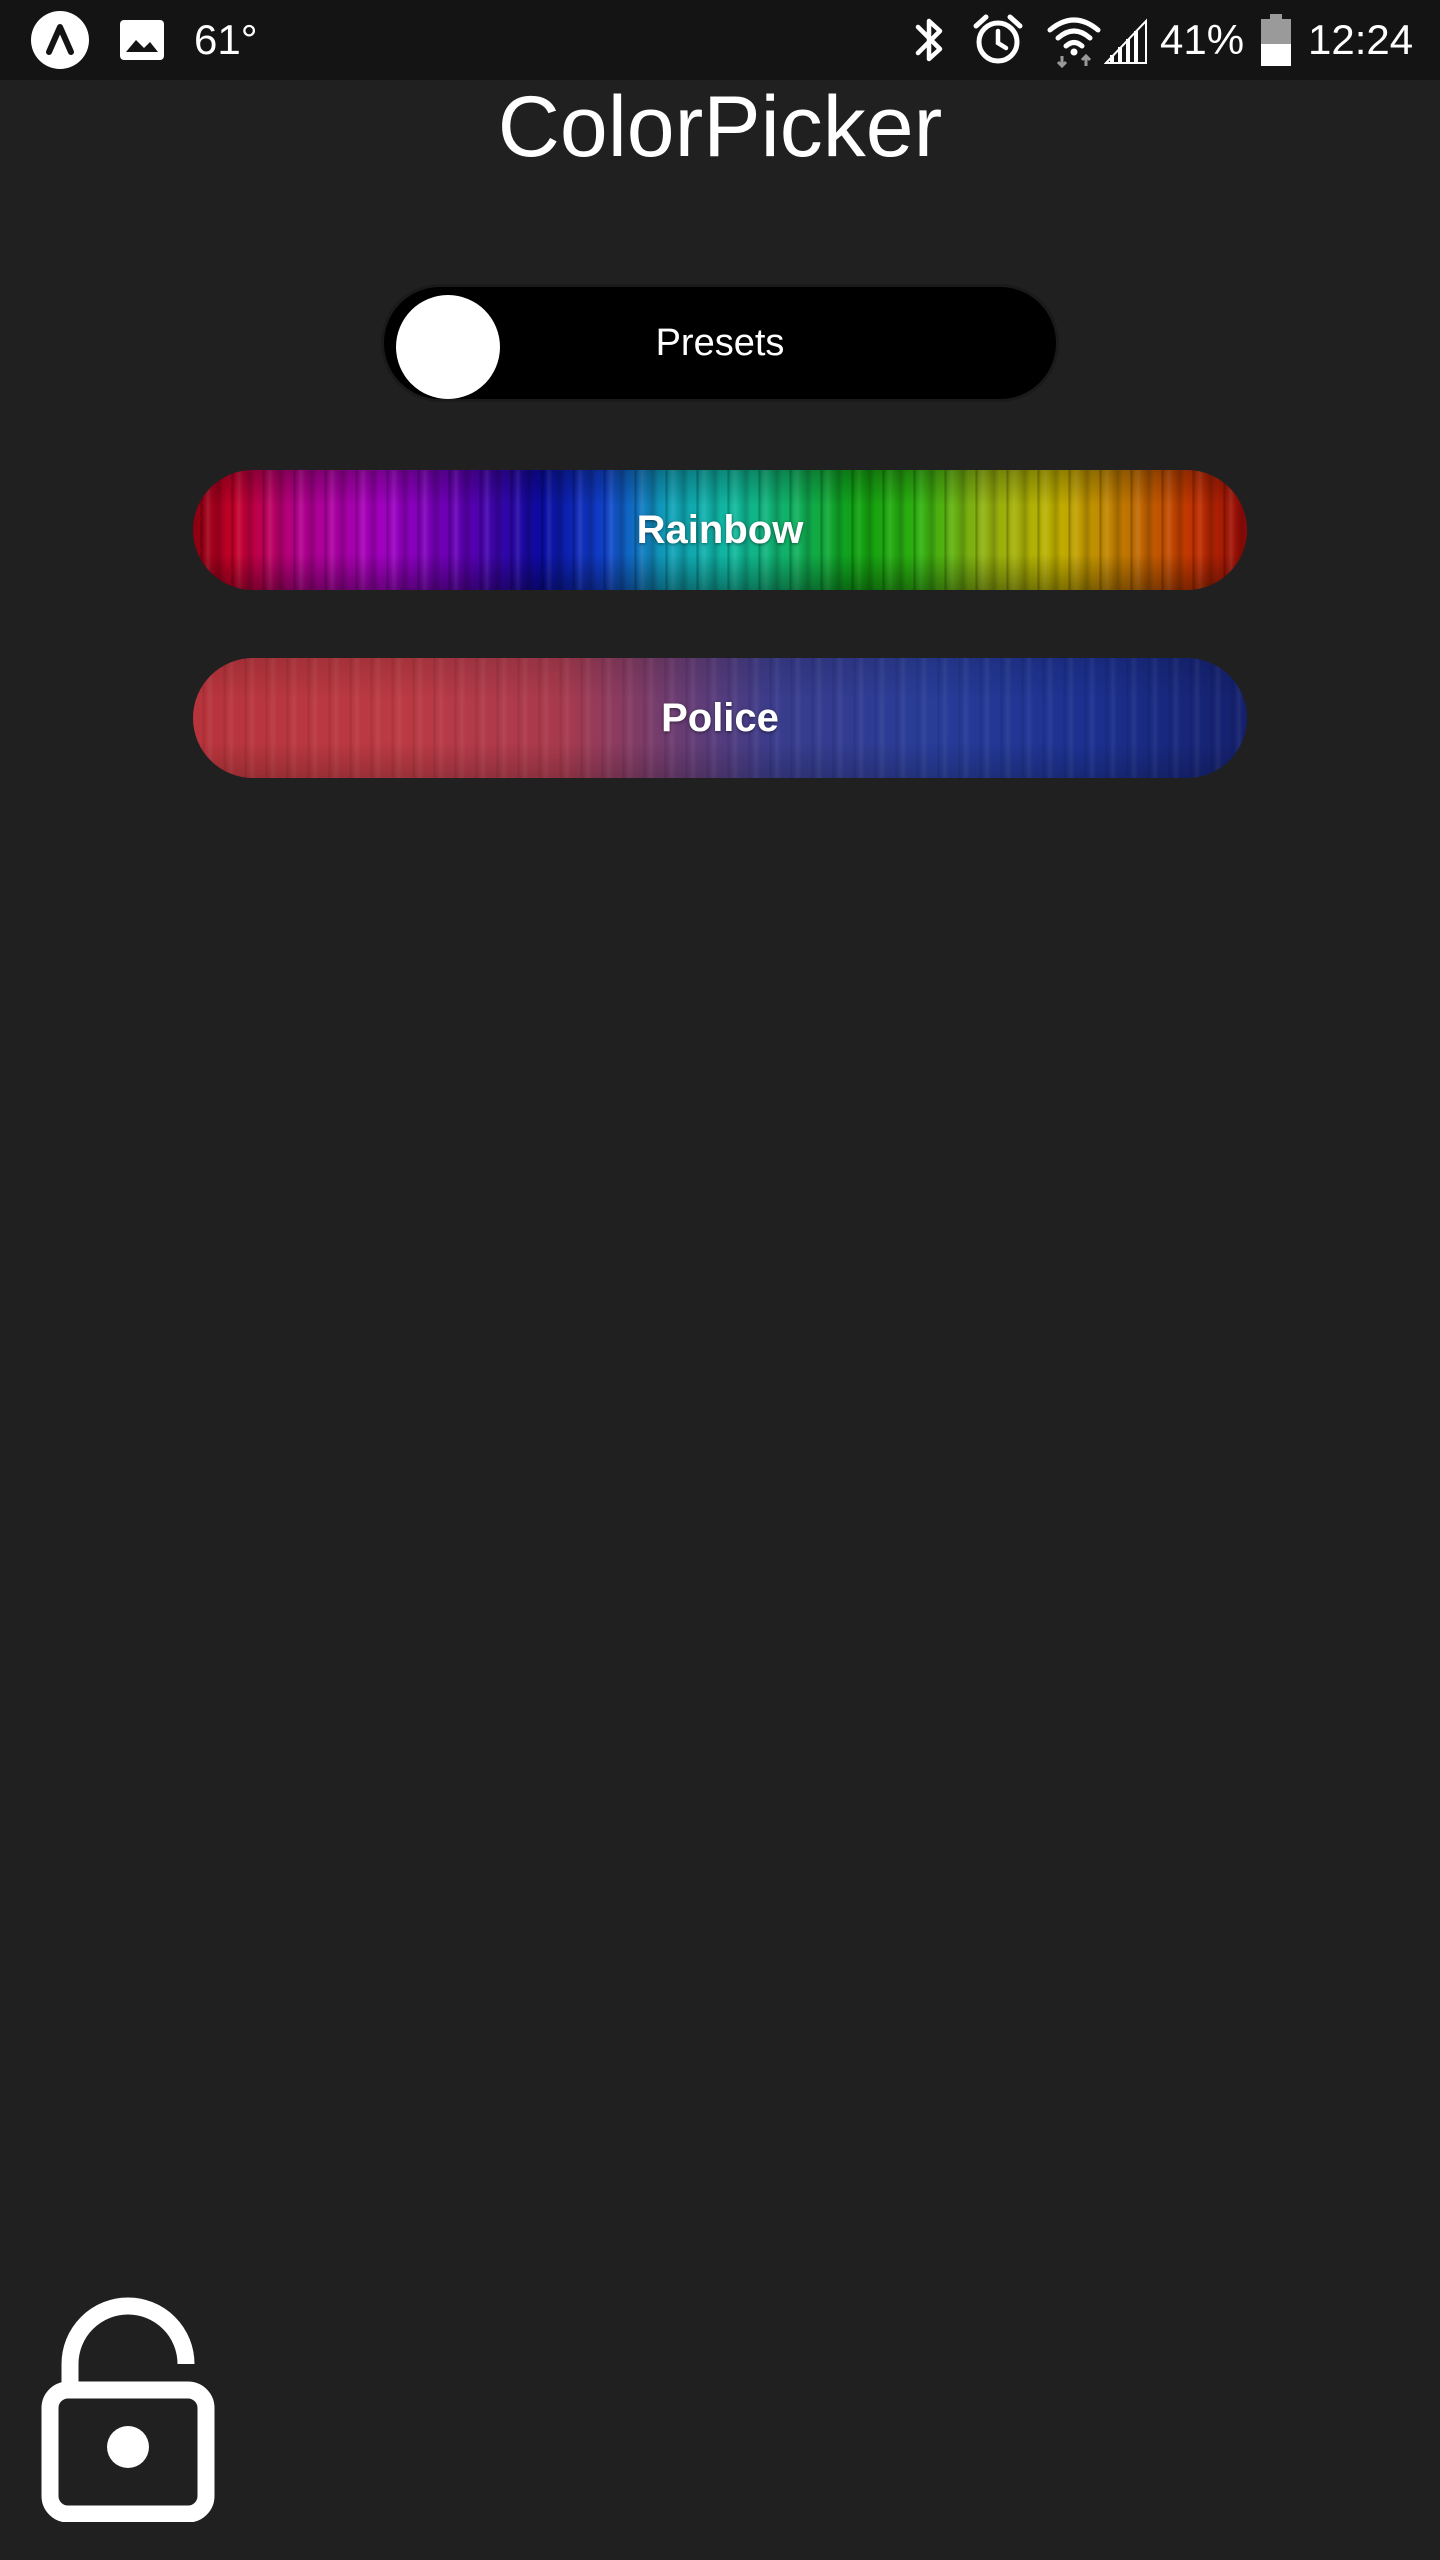  What do you see at coordinates (142, 40) in the screenshot?
I see `image-icon` at bounding box center [142, 40].